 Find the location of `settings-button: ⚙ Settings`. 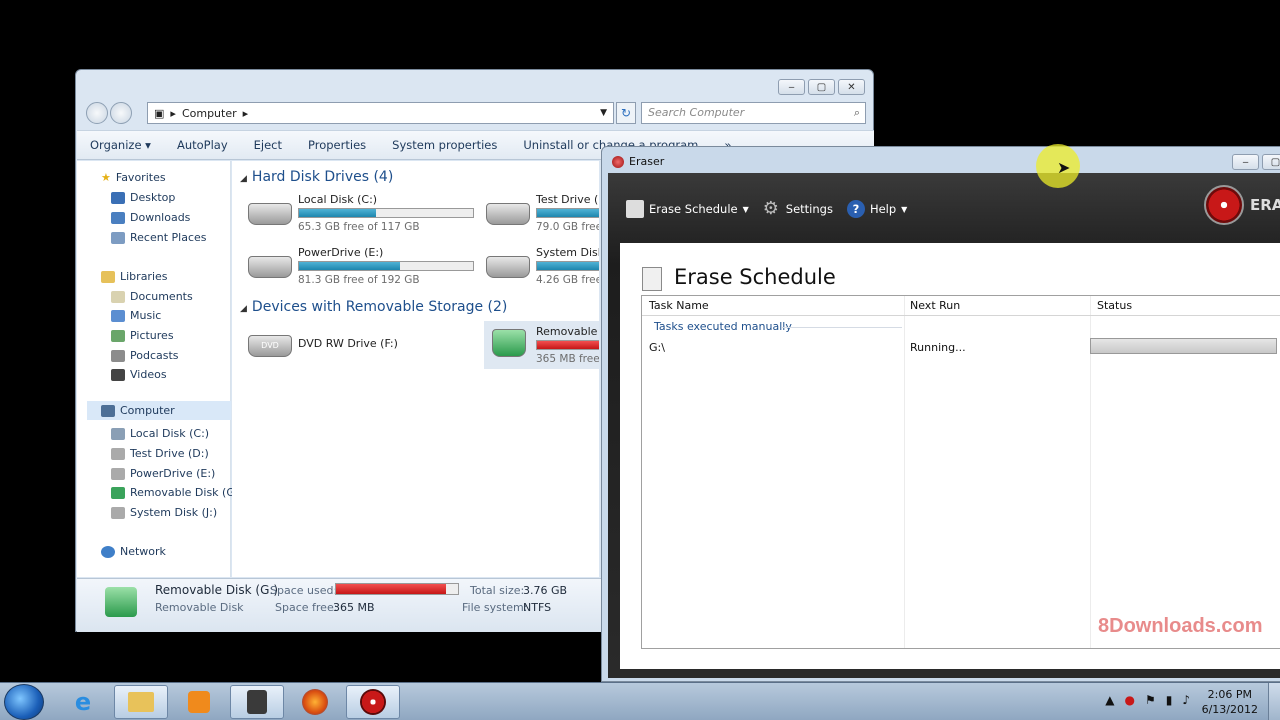

settings-button: ⚙ Settings is located at coordinates (798, 209).